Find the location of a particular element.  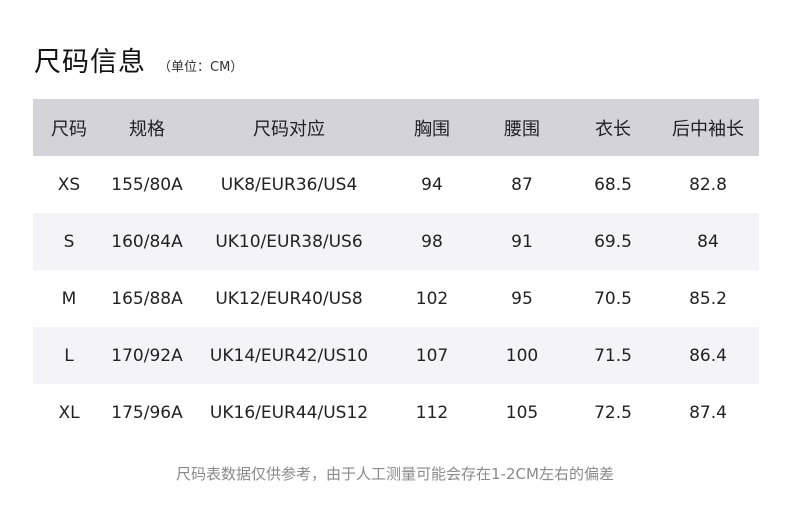

cell-bust: 94 is located at coordinates (432, 184).